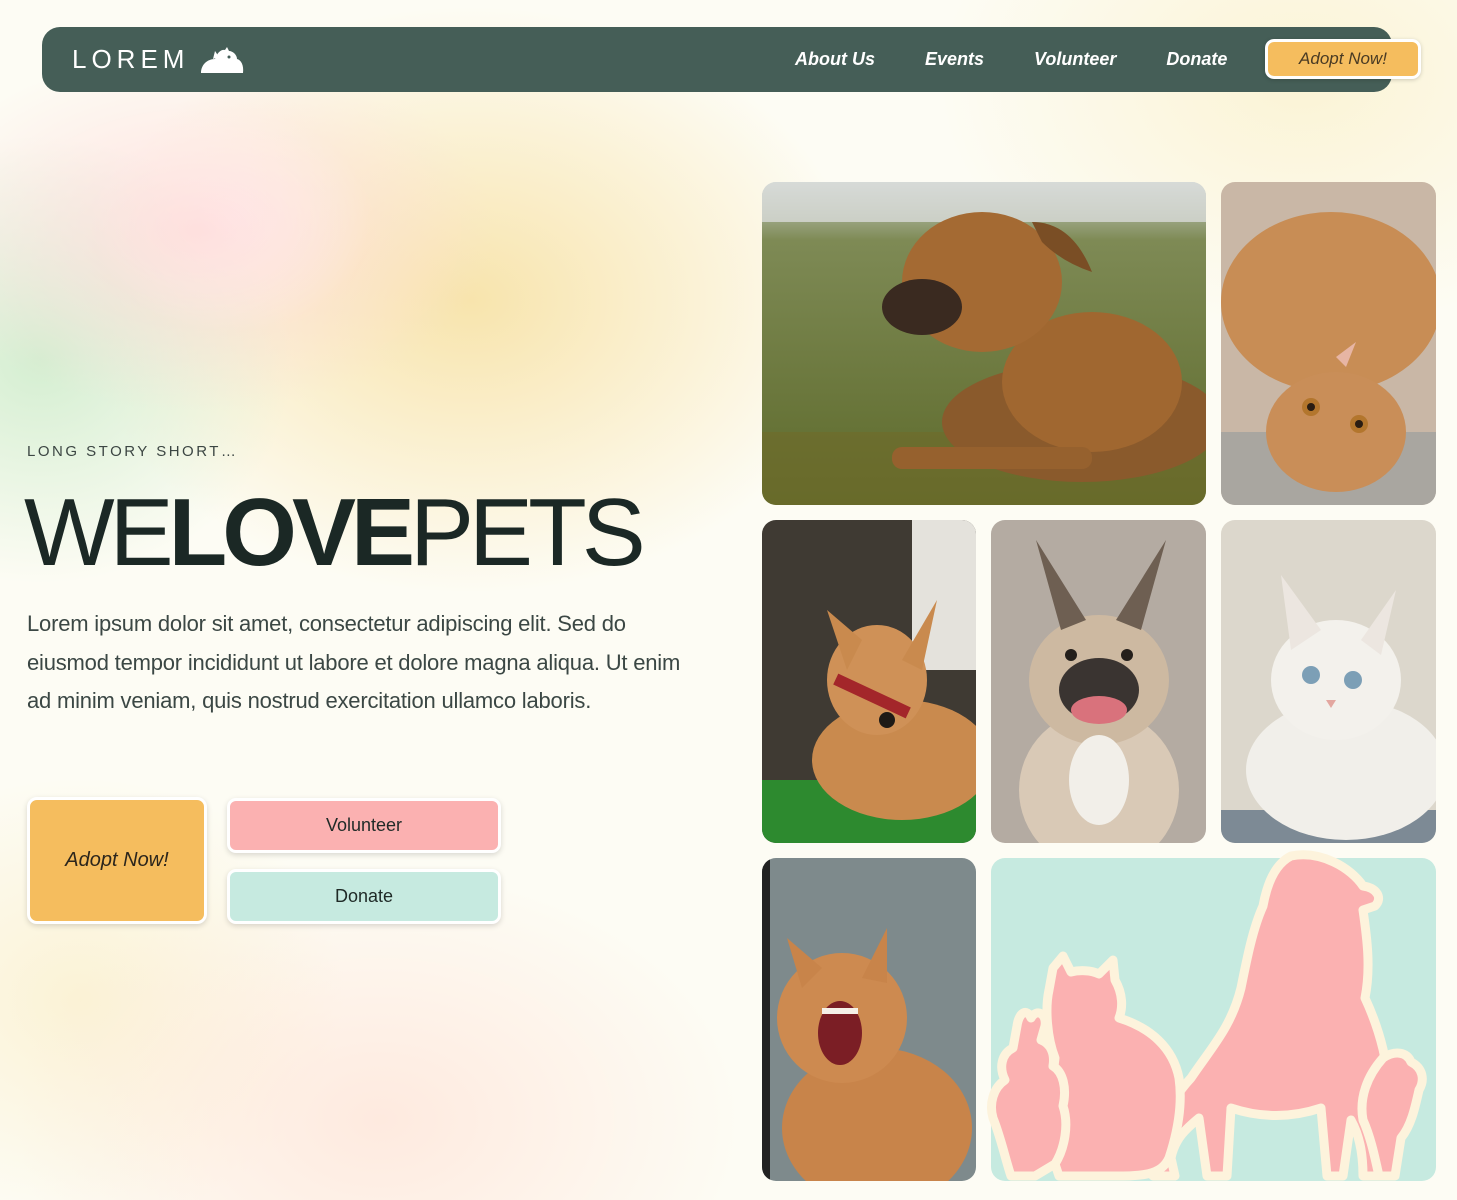 This screenshot has width=1457, height=1200. I want to click on headline-we: WE, so click(99, 532).